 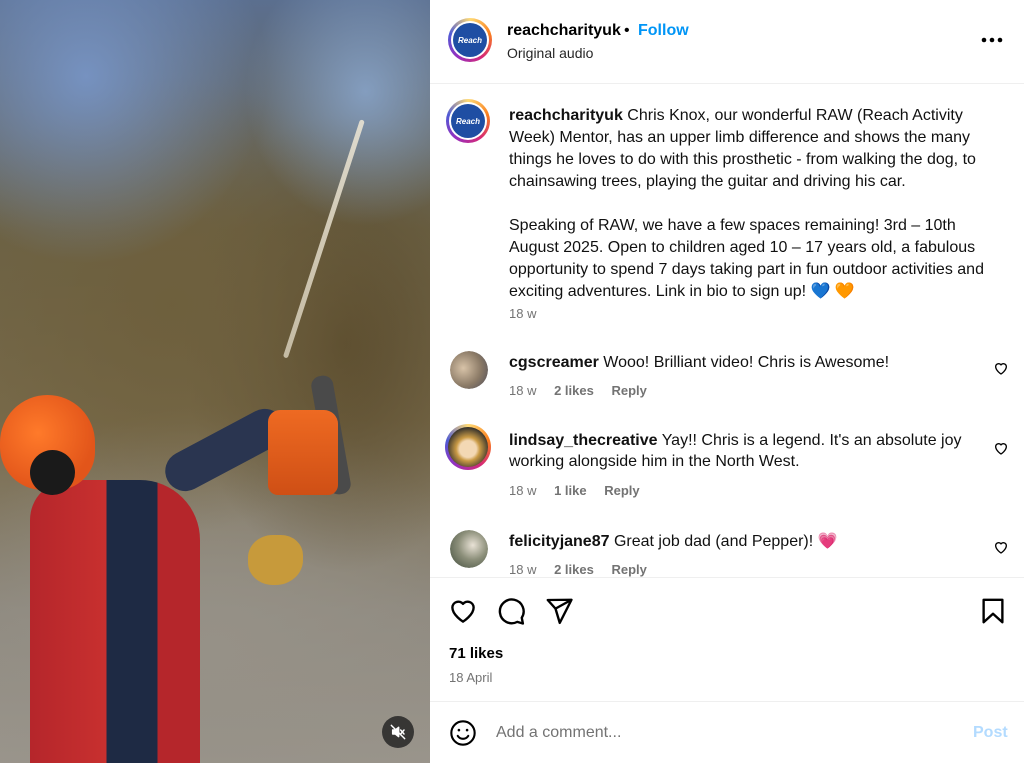 What do you see at coordinates (522, 313) in the screenshot?
I see `caption-time: 18 w` at bounding box center [522, 313].